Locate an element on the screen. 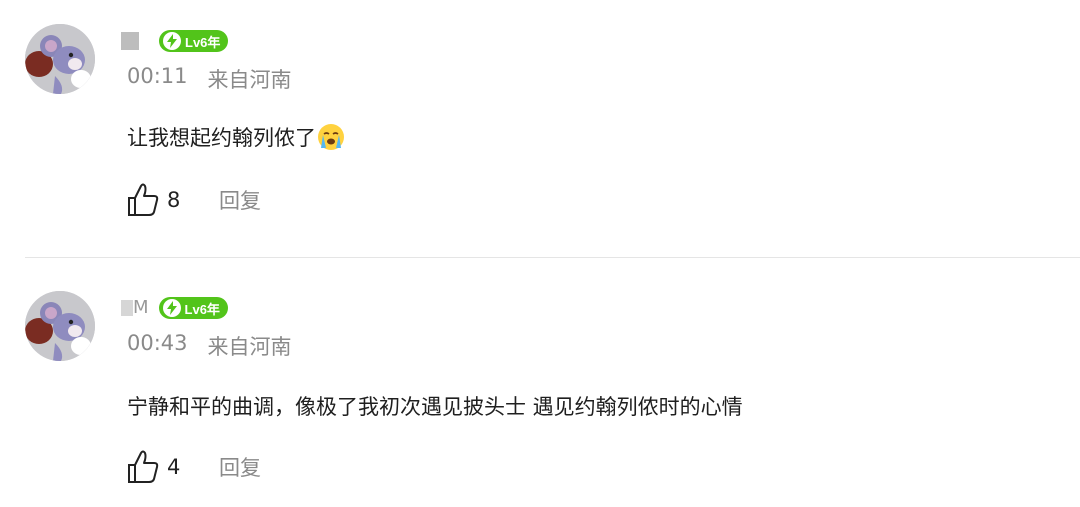 This screenshot has height=507, width=1080. like-count: 8 is located at coordinates (174, 200).